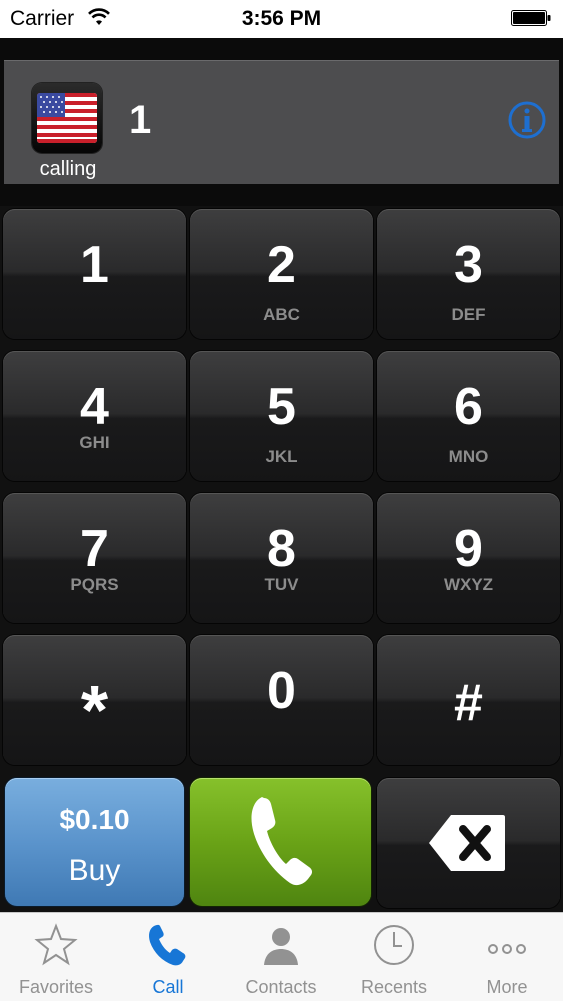 This screenshot has height=1001, width=563. Describe the element at coordinates (468, 456) in the screenshot. I see `key-letters: MNO` at that location.